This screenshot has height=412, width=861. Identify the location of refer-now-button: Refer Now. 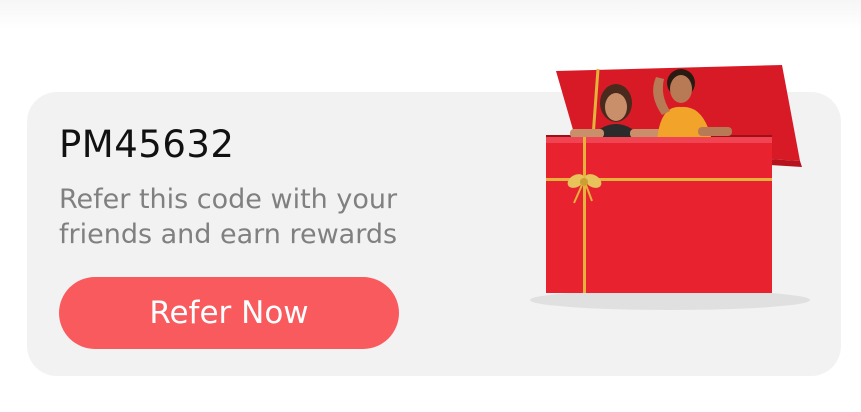
(229, 313).